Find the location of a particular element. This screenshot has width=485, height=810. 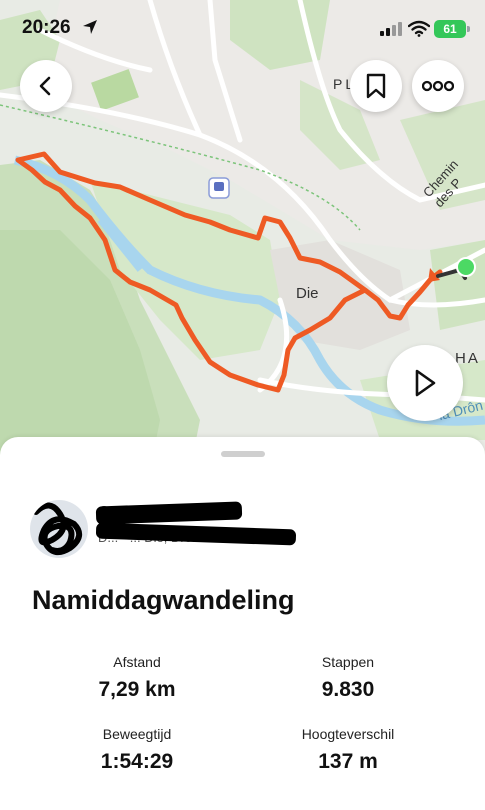

status-bar: 20:26 61 is located at coordinates (242, 29).